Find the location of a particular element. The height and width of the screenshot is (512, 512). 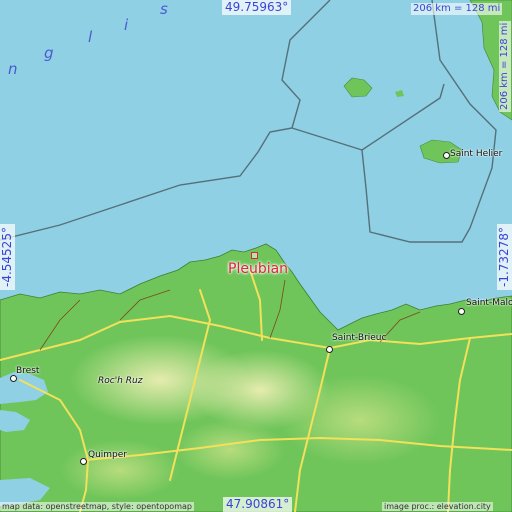

scale-horizontal: 206 km = 128 mi is located at coordinates (457, 9).